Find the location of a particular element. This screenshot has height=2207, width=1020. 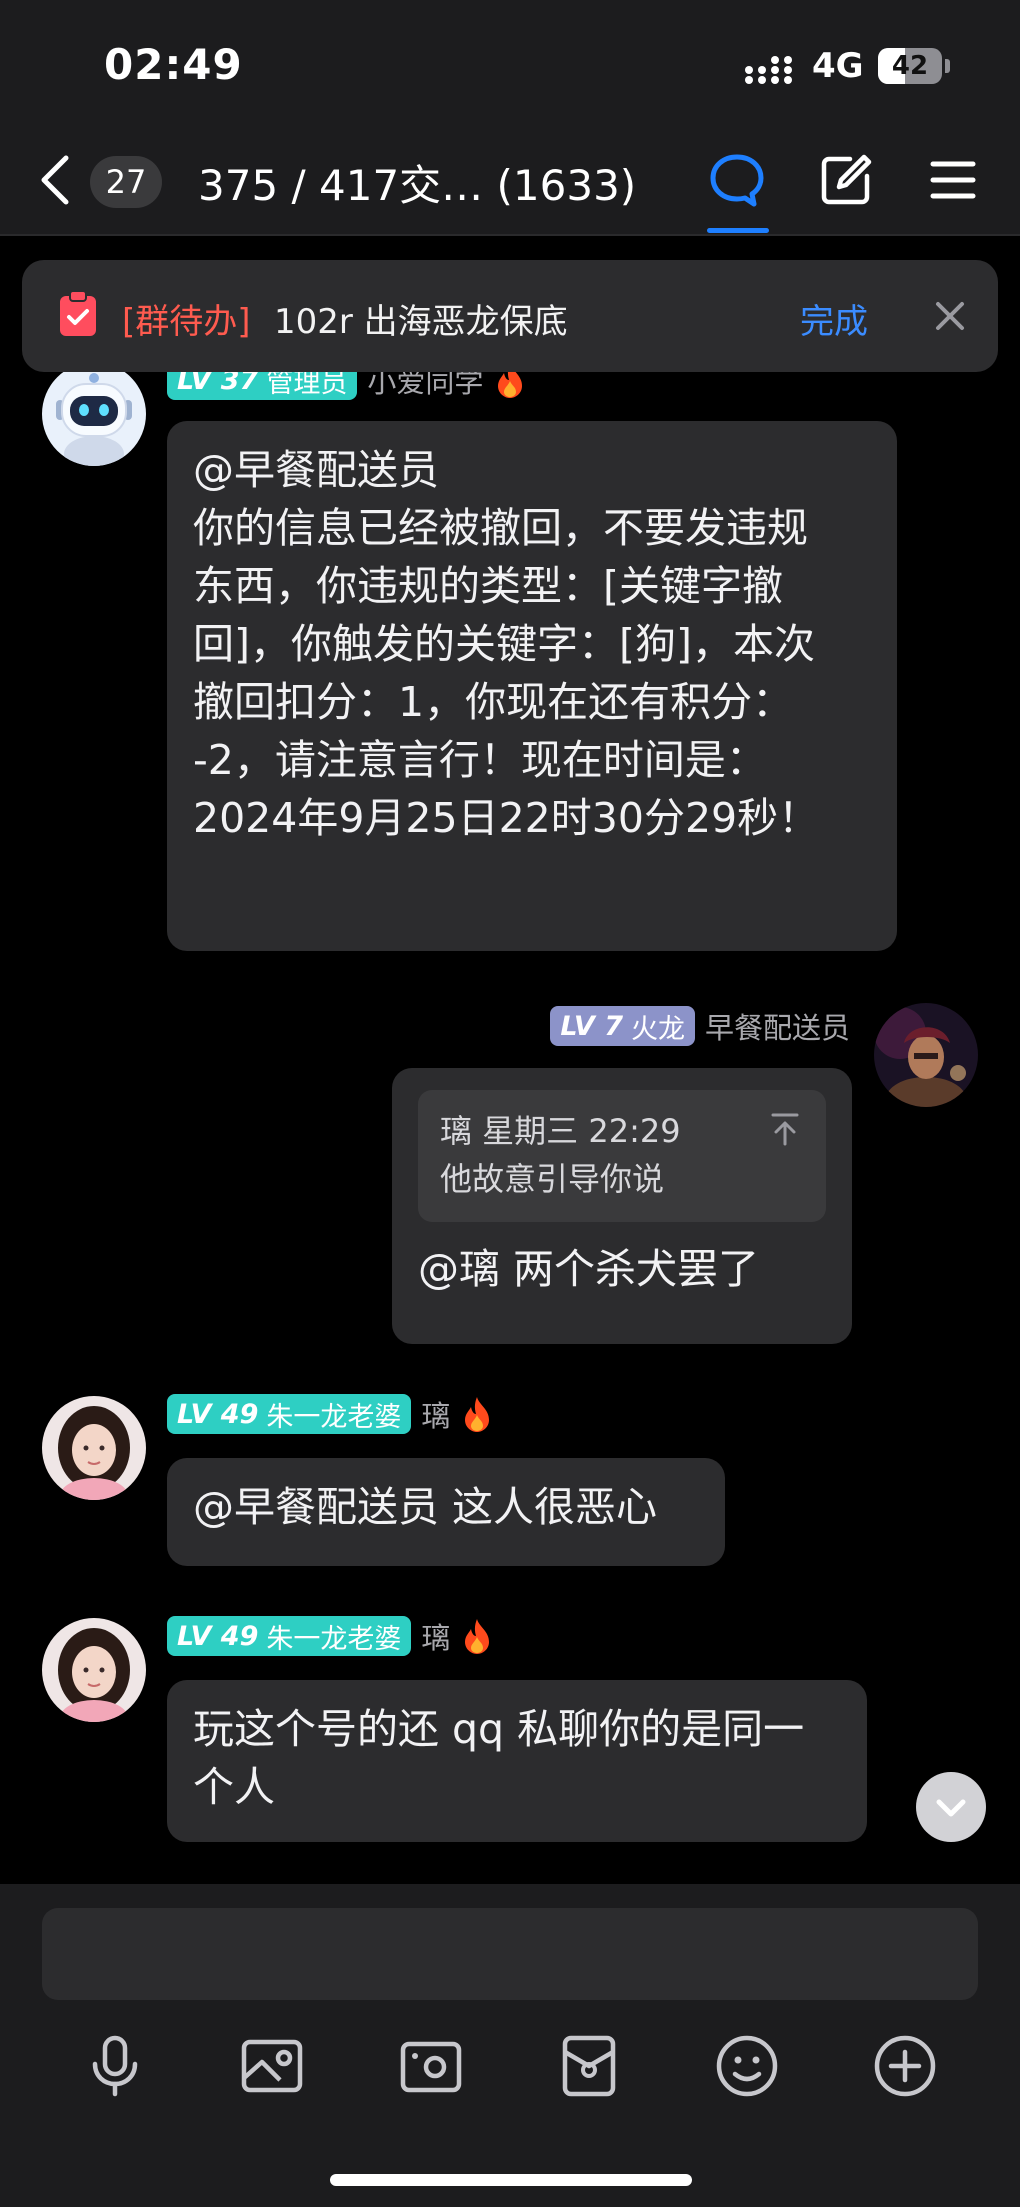

message-input is located at coordinates (510, 1954).